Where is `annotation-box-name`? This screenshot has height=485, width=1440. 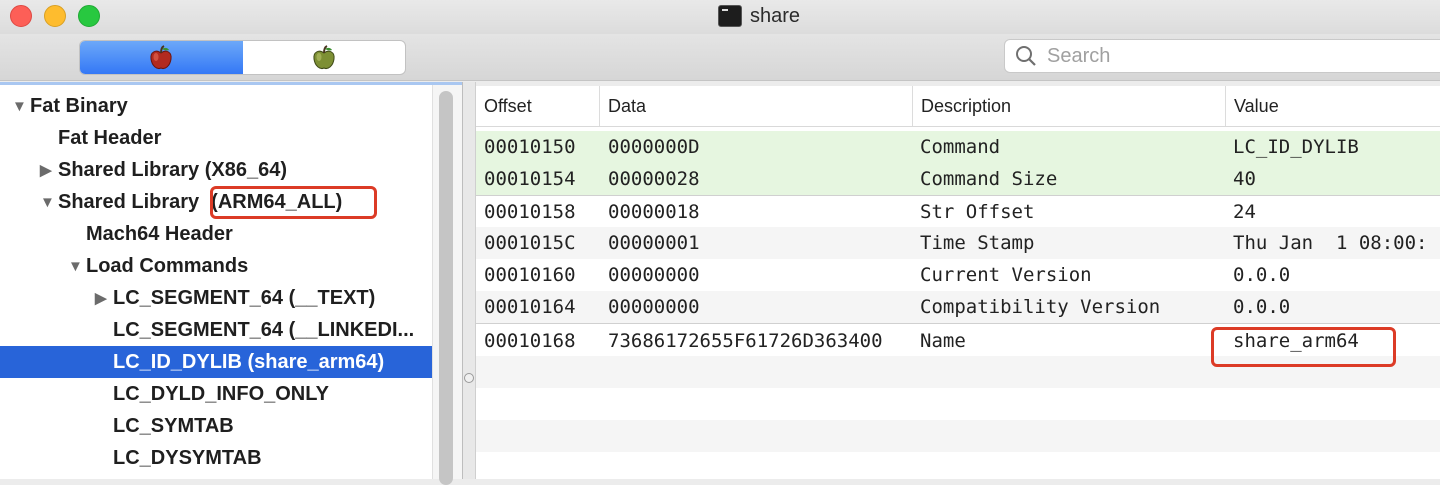 annotation-box-name is located at coordinates (1303, 347).